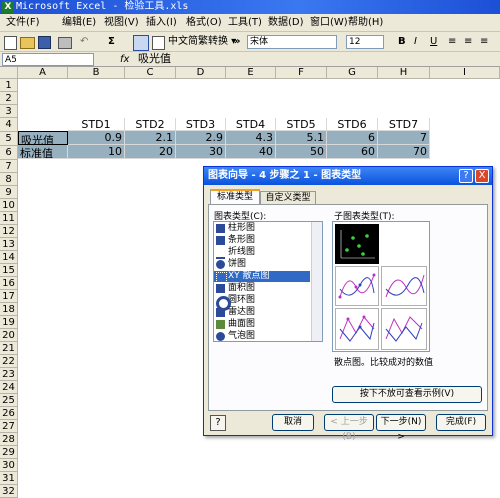 The image size is (500, 498). I want to click on list-item-line: 折线图, so click(262, 253).